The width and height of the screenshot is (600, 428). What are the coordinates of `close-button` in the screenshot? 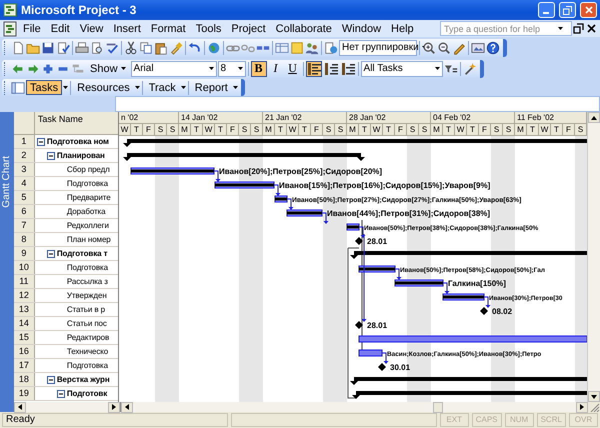 It's located at (588, 10).